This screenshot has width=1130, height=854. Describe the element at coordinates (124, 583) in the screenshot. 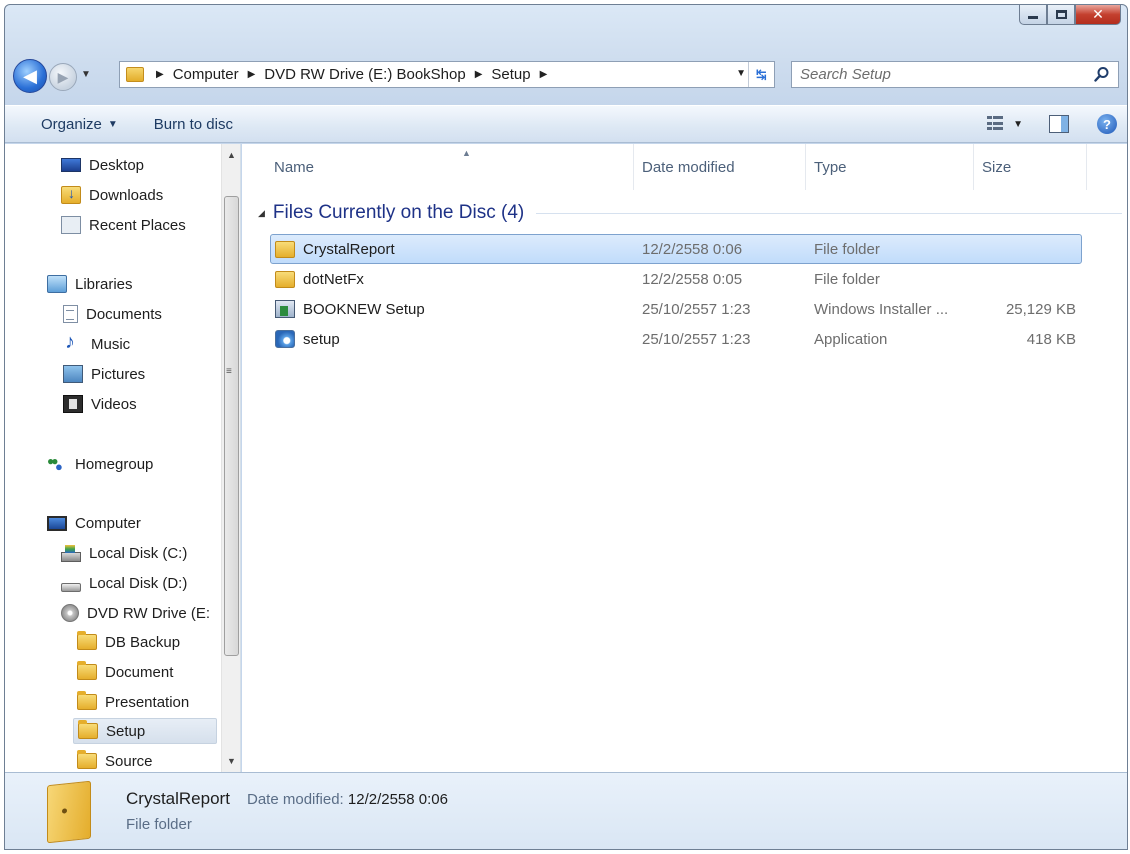

I see `nav-item-local-disk-d: Local Disk (D:)` at that location.